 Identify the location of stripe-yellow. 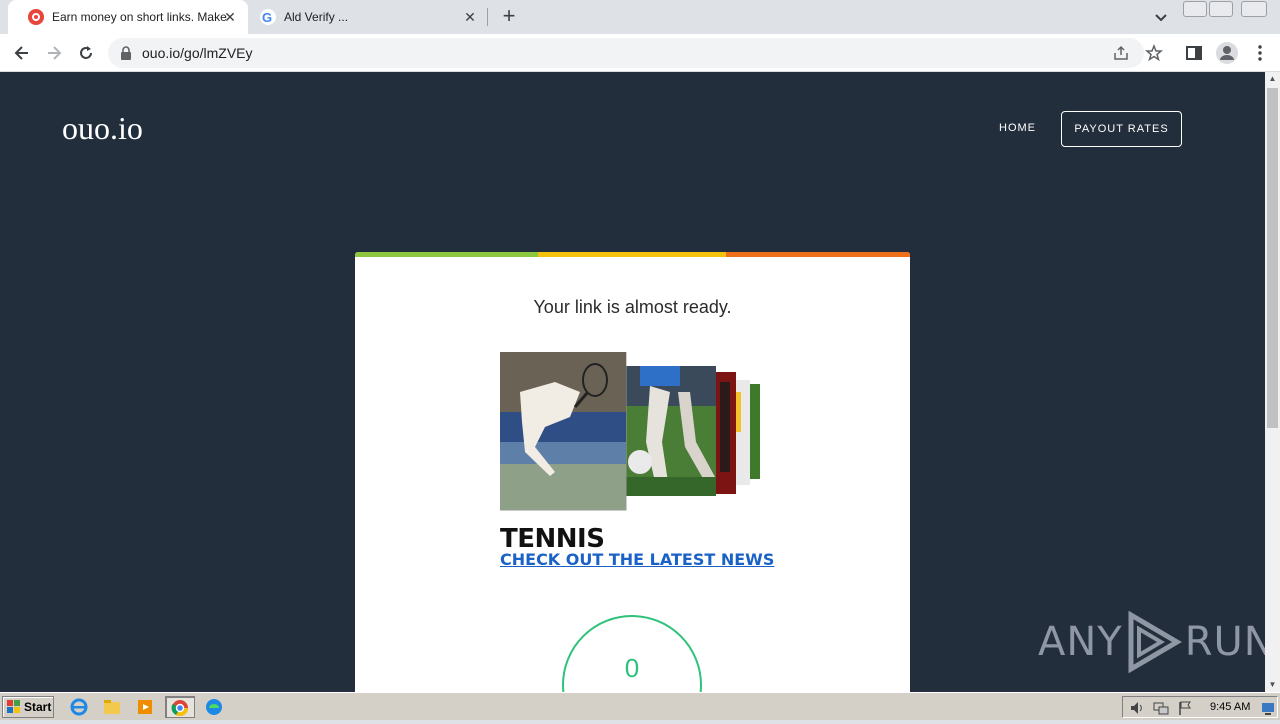
(632, 254).